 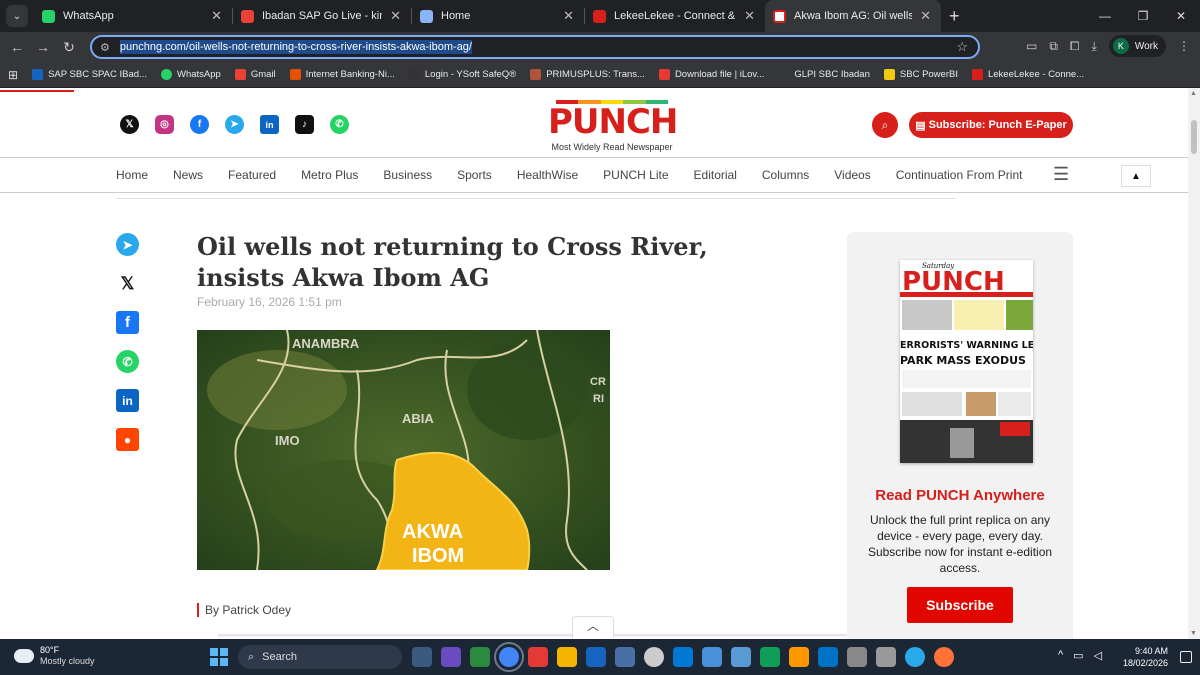 I want to click on nav-columns: Columns, so click(x=785, y=175).